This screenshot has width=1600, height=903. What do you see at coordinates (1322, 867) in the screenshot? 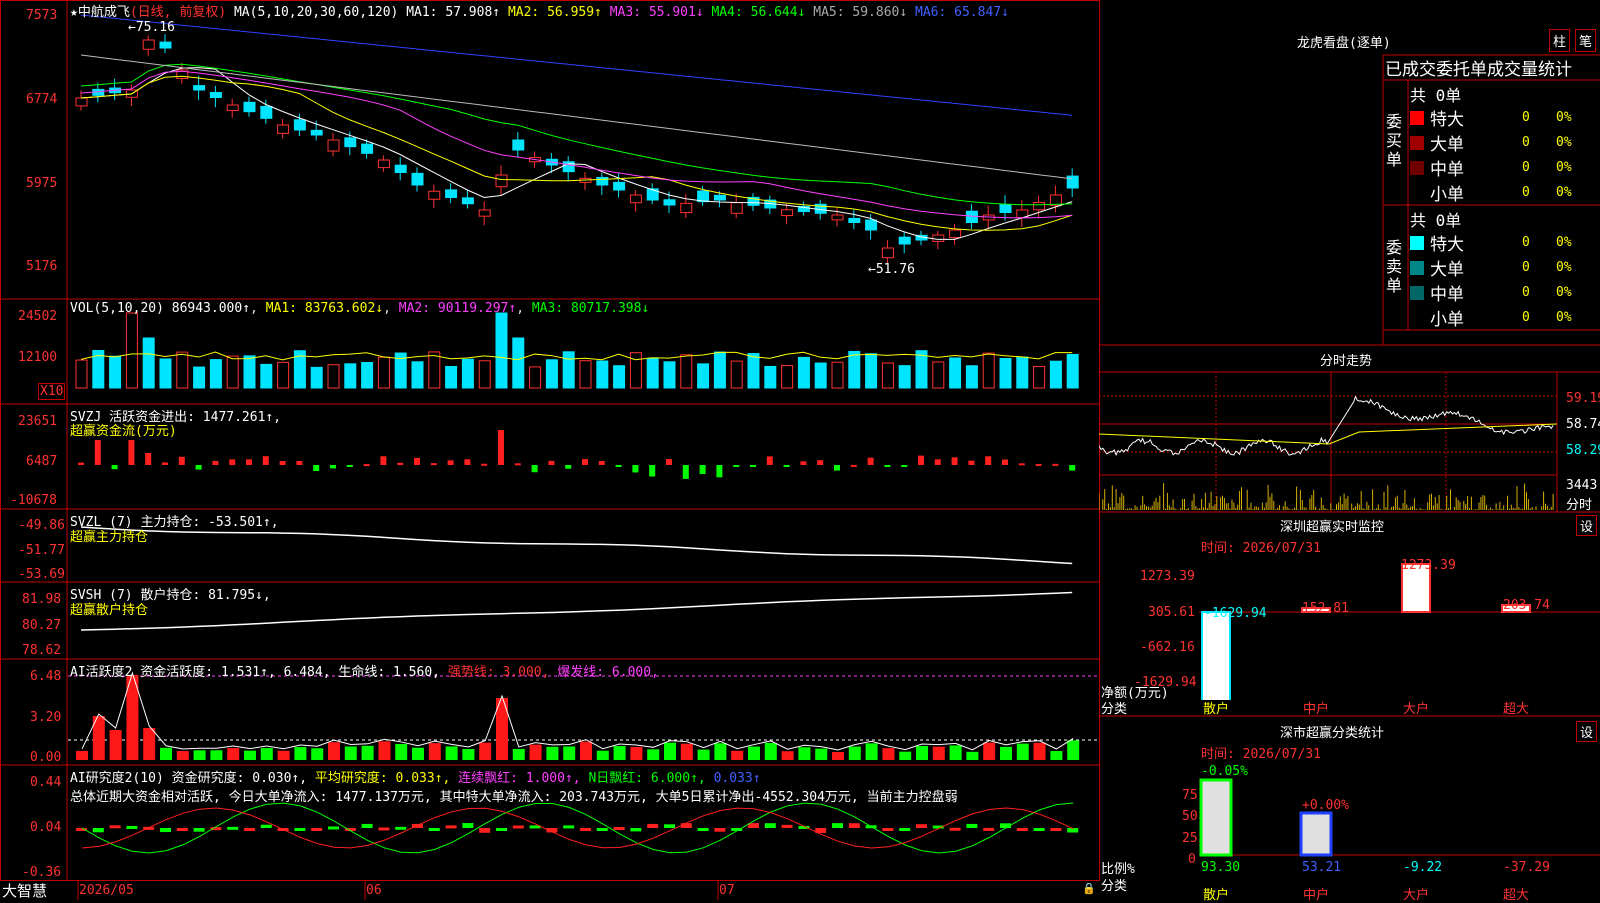
I see `classify-value: 53.21` at bounding box center [1322, 867].